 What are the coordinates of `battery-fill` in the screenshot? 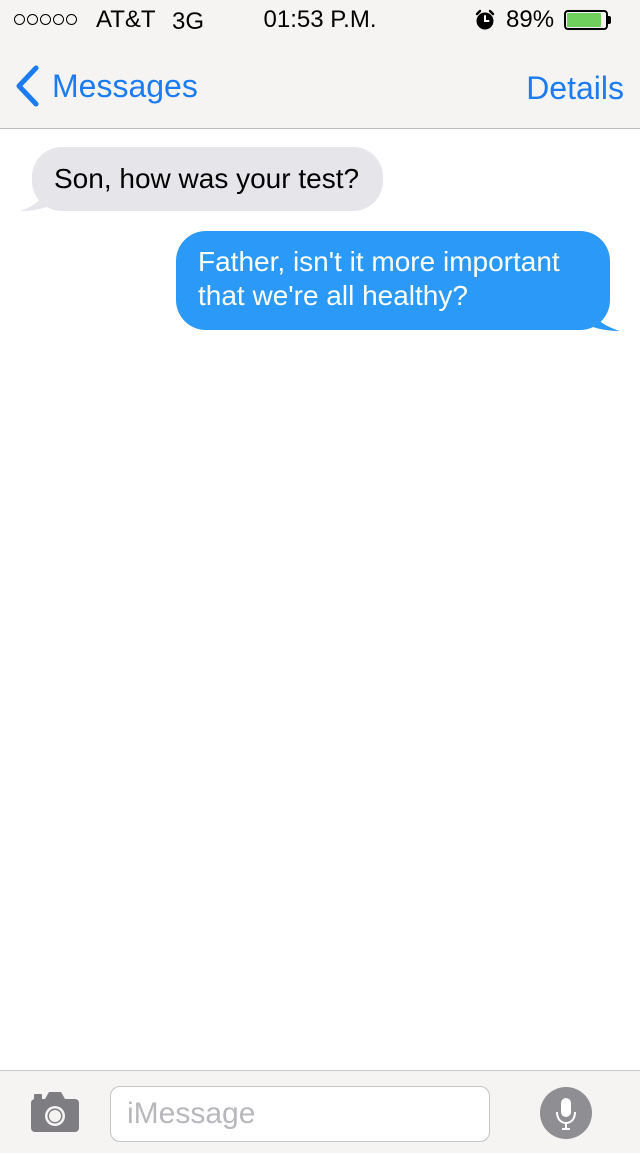 It's located at (584, 20).